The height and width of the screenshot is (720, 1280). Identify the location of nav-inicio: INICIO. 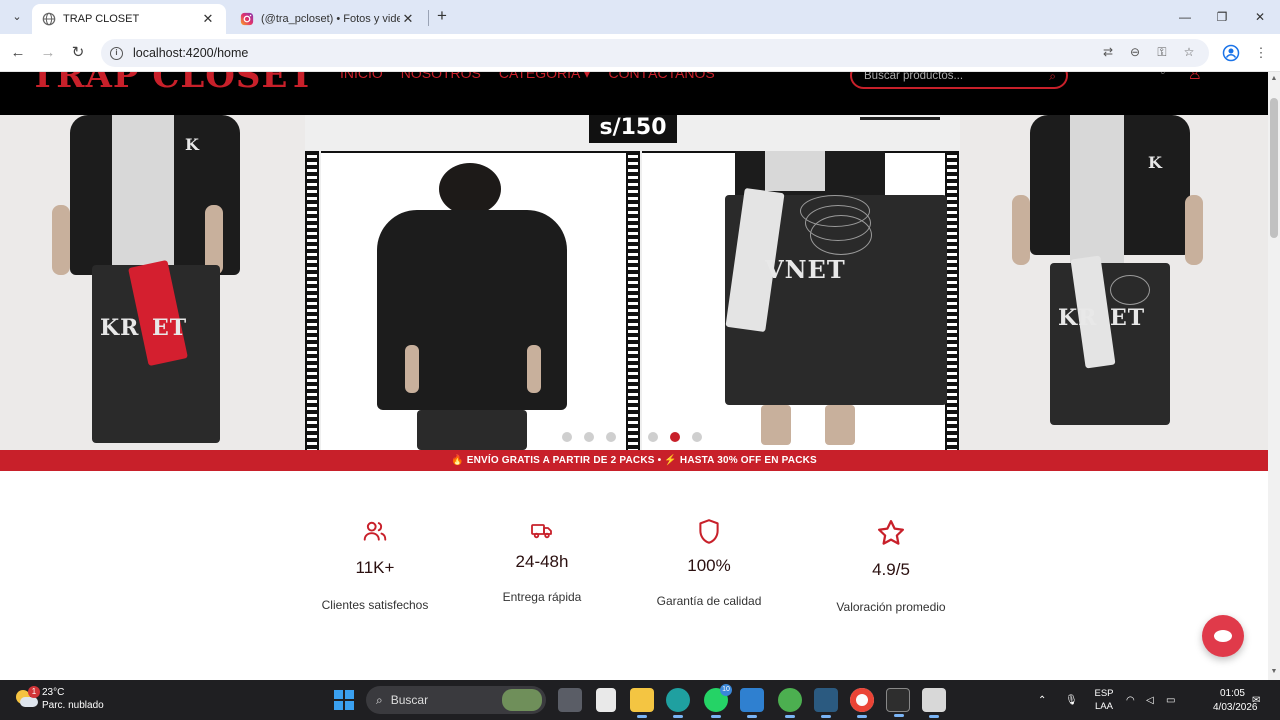
(361, 77).